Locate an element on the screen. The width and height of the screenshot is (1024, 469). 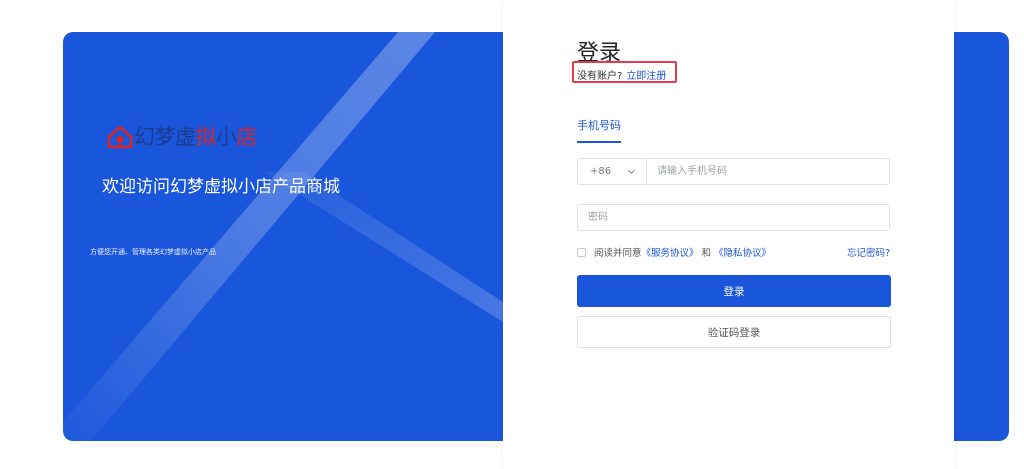
privacy-agreement-link: 《隐私协议》 is located at coordinates (742, 252).